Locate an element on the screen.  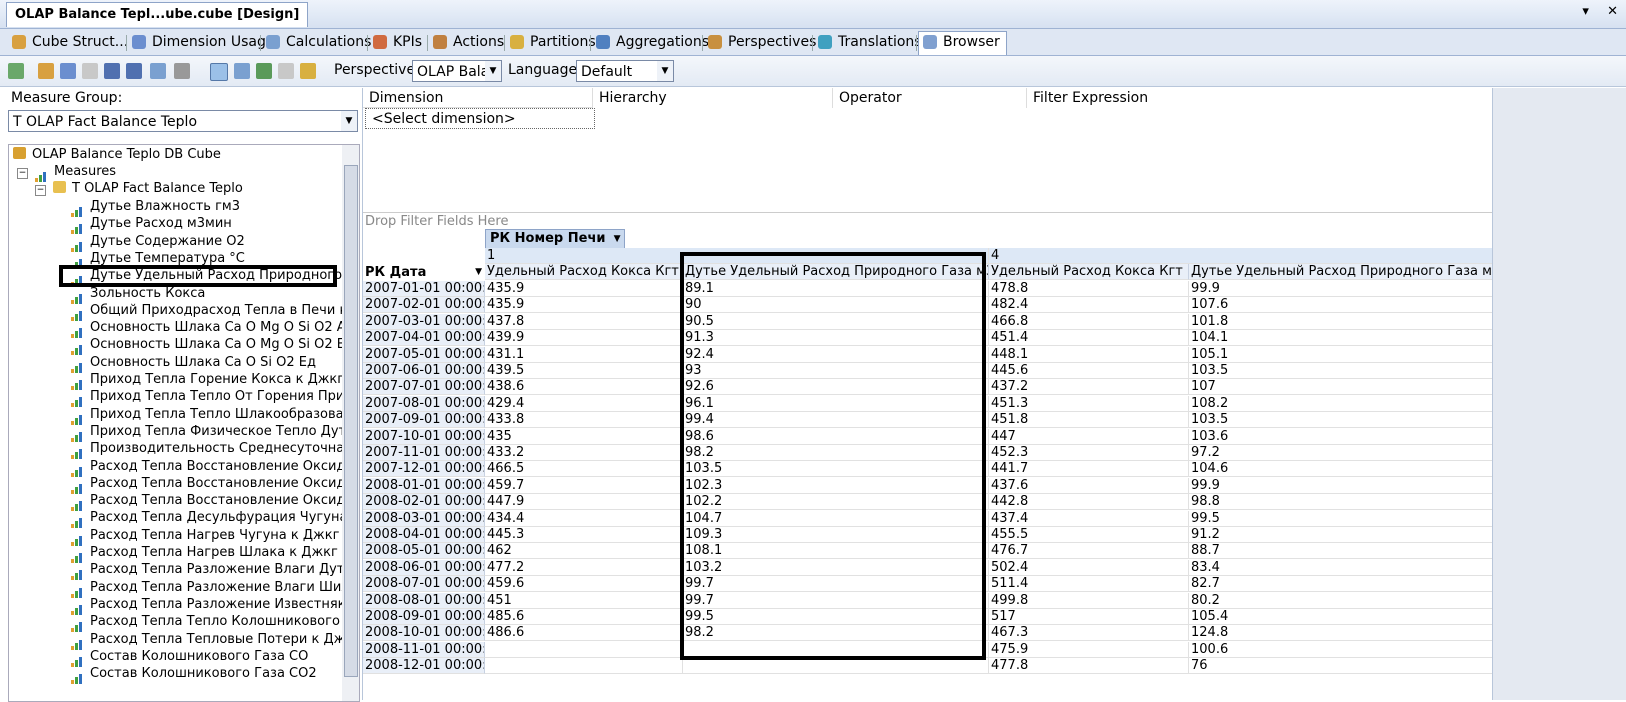
sort-descending-icon is located at coordinates (134, 71).